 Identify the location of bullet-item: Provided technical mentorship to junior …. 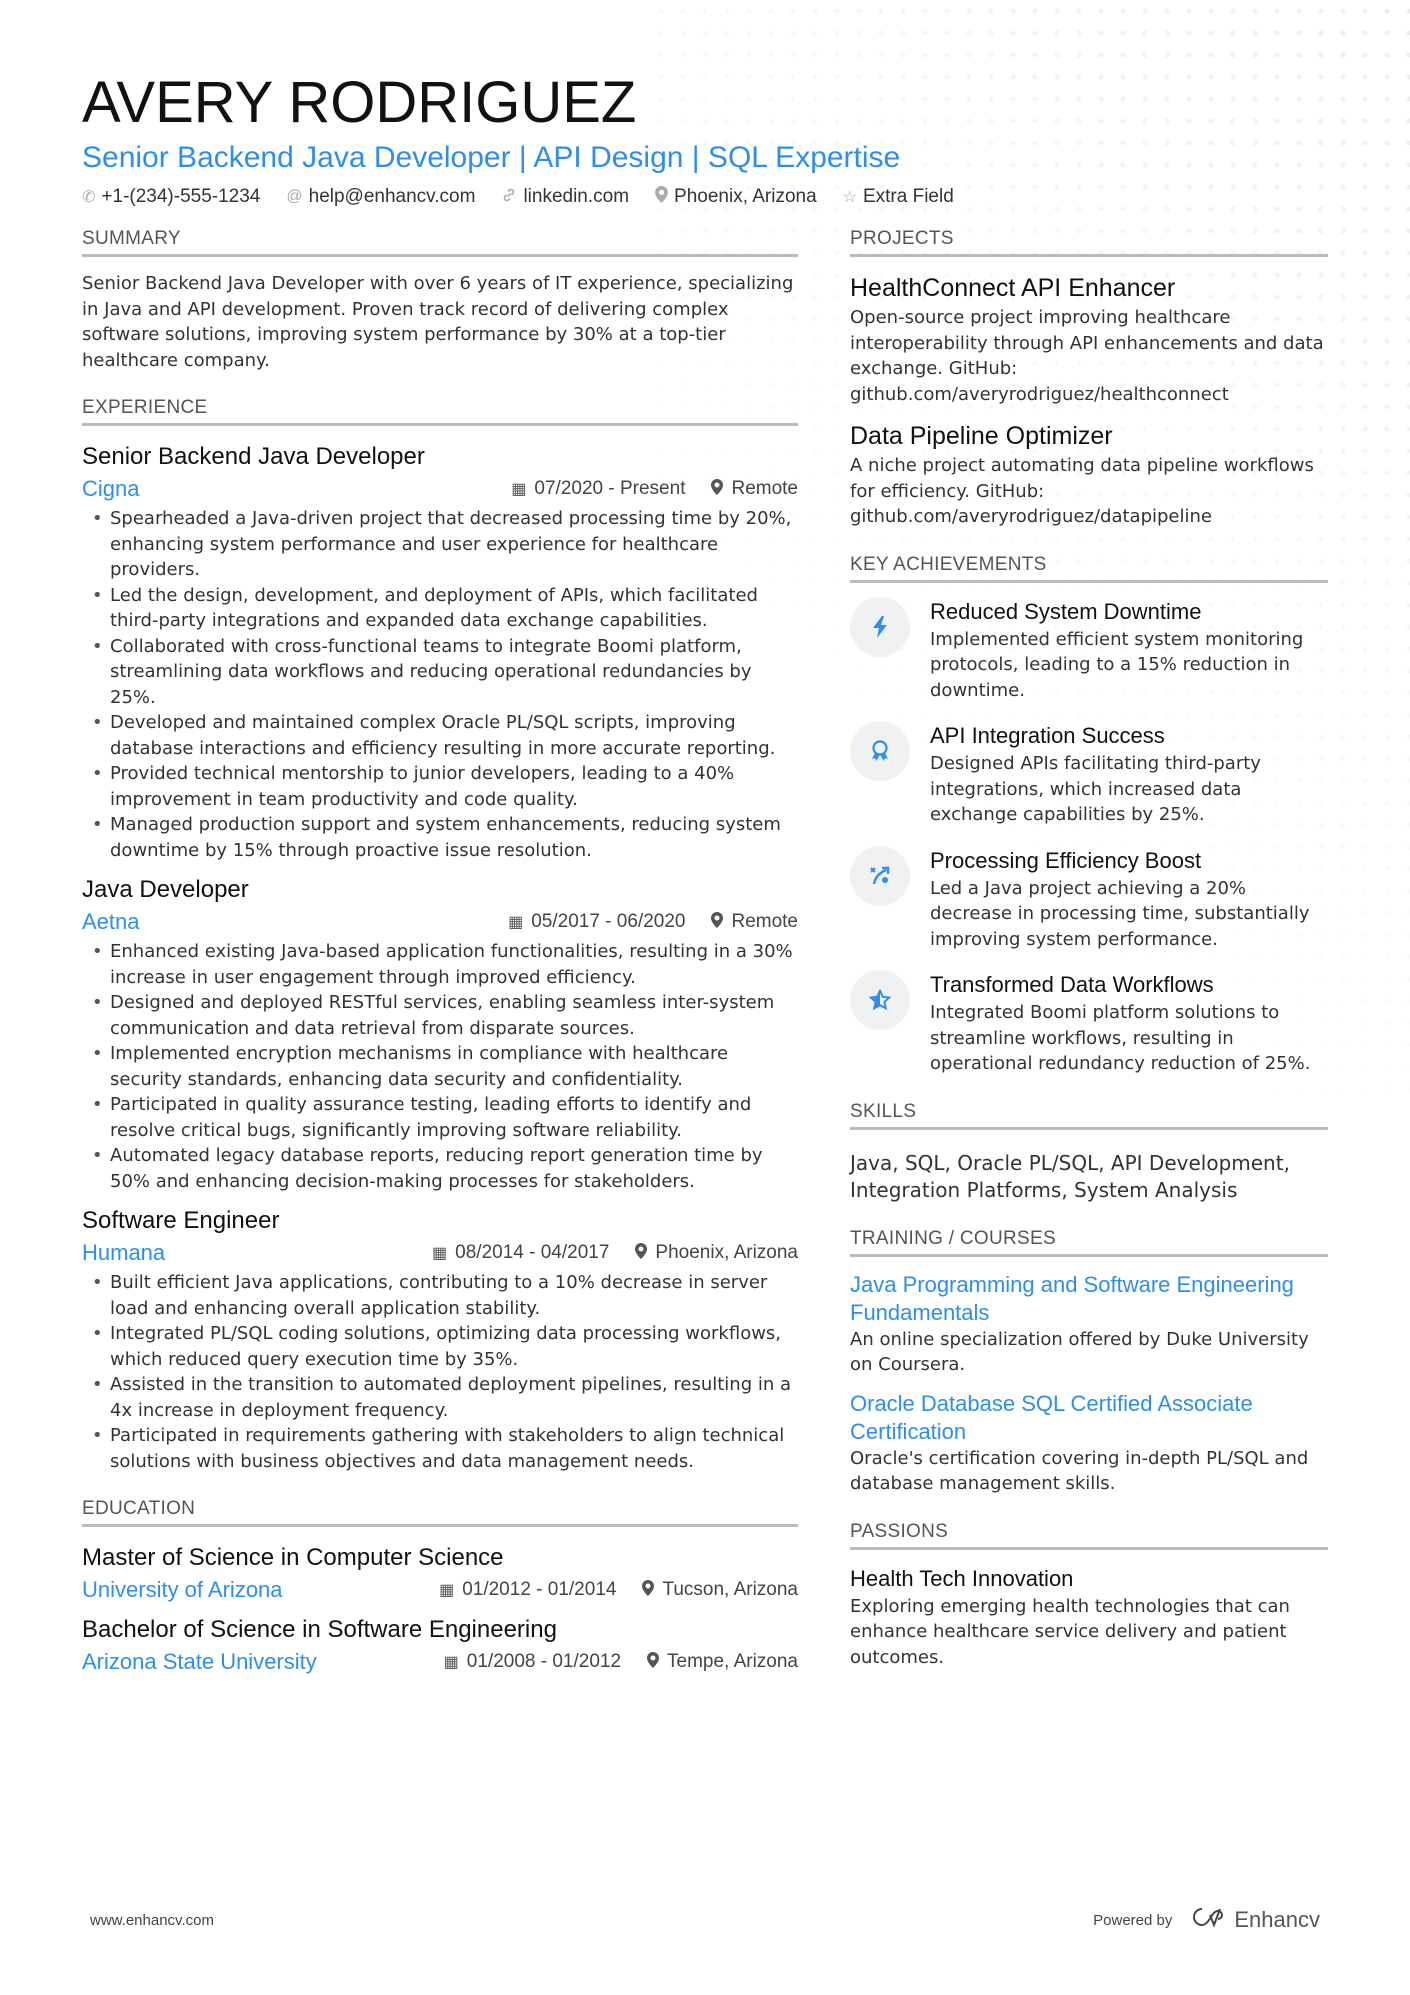
(440, 786).